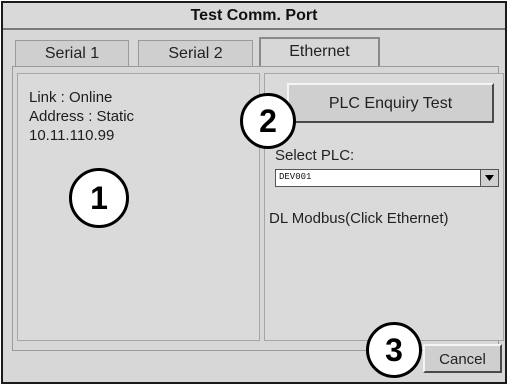 This screenshot has height=387, width=510. I want to click on callout-2: 2, so click(268, 121).